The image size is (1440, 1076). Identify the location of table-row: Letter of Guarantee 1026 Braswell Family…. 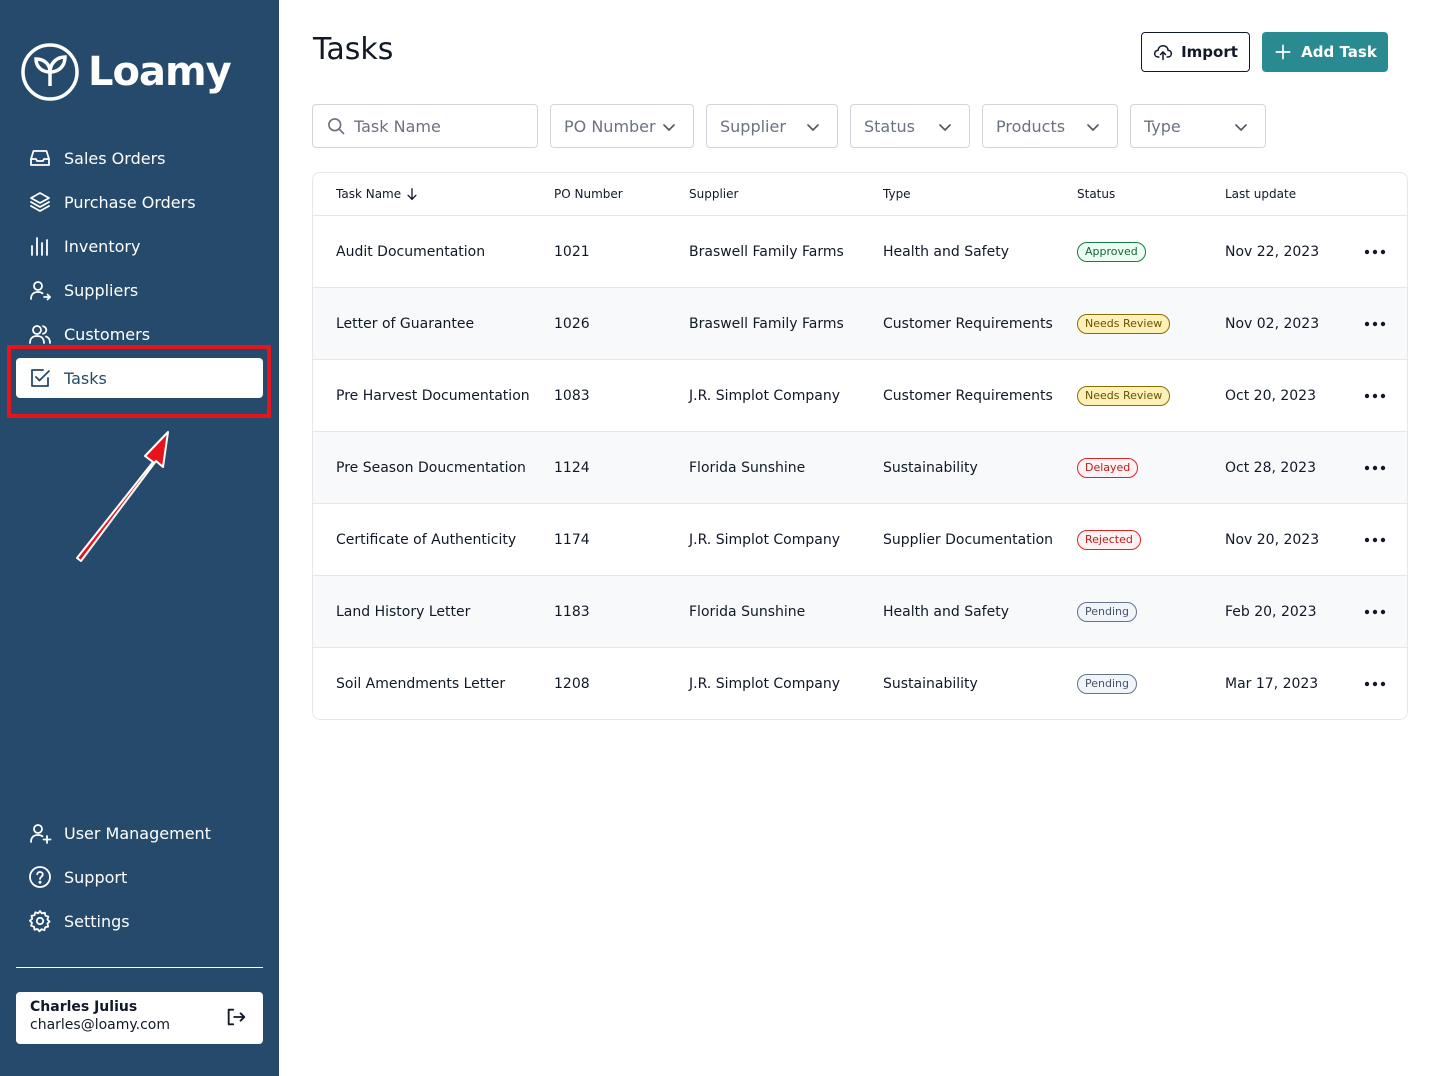
(860, 324).